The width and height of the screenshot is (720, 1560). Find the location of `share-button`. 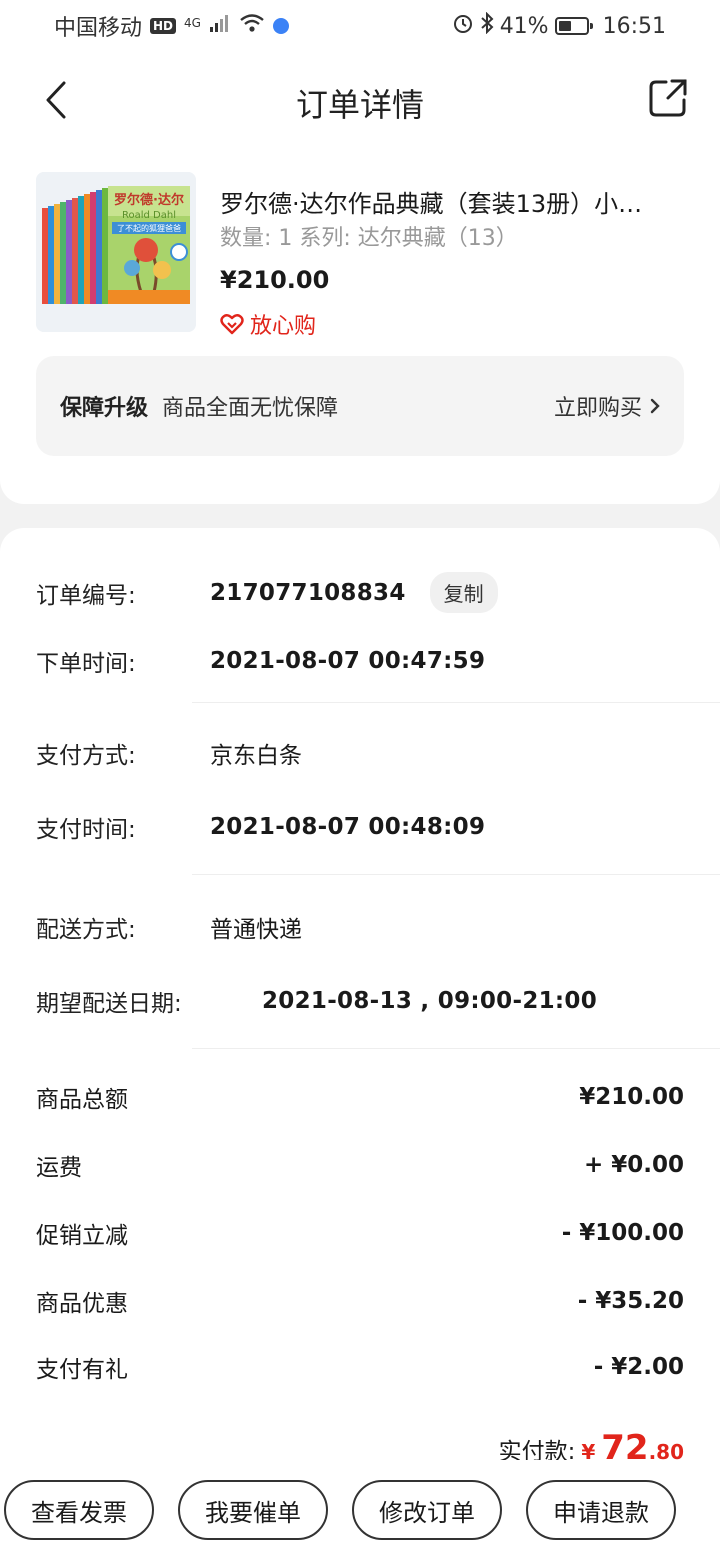

share-button is located at coordinates (668, 98).